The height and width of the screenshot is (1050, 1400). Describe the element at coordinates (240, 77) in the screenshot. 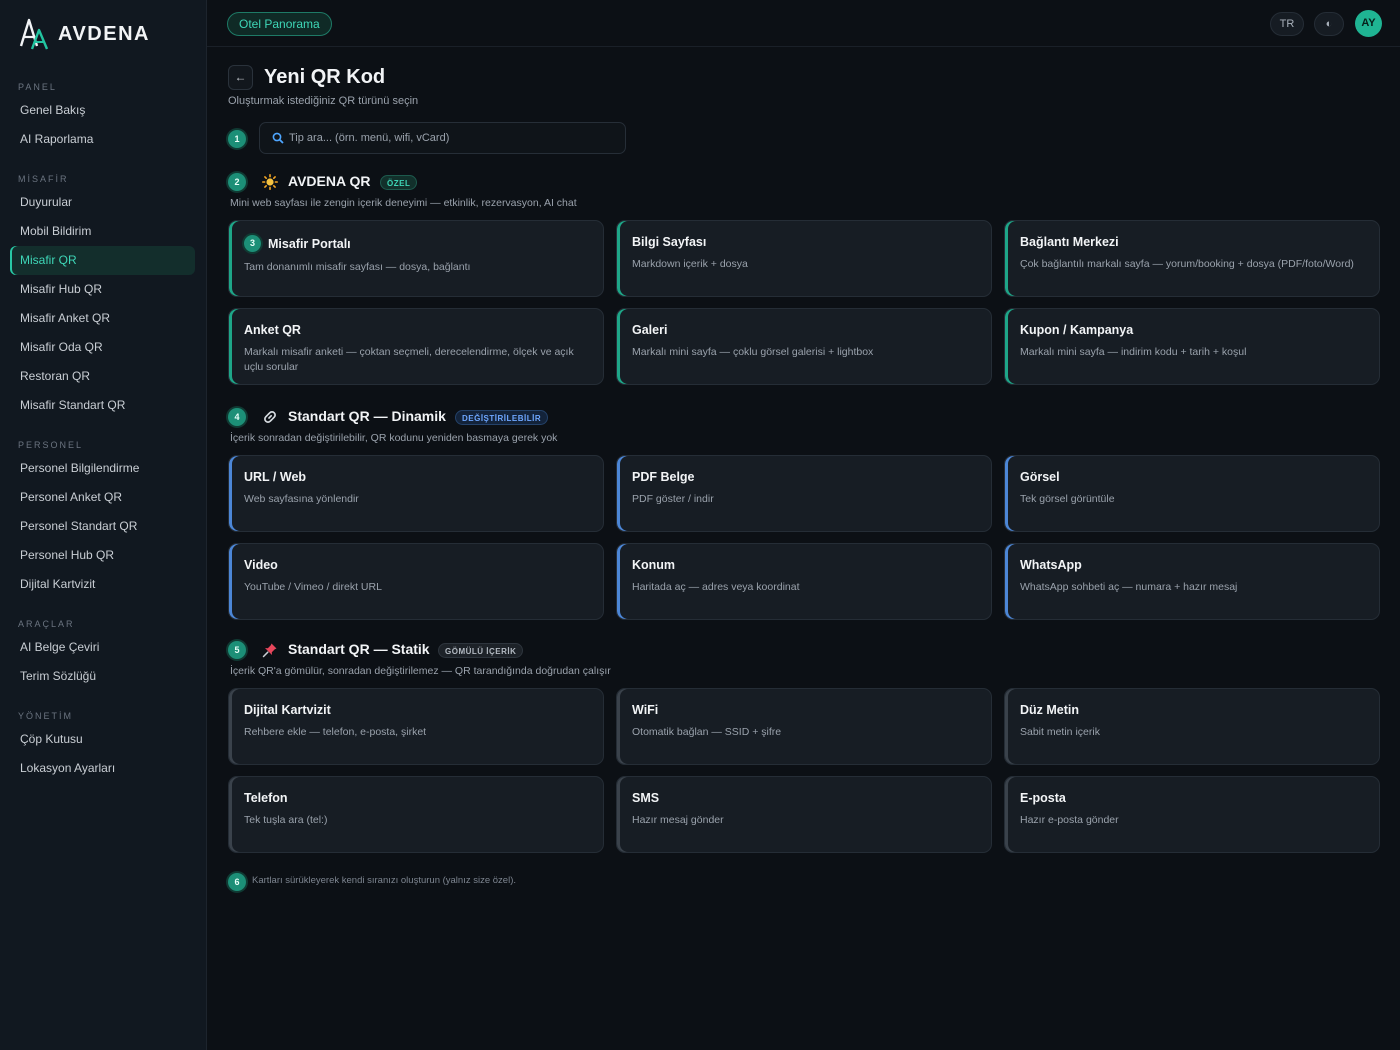

I see `back-button: ←` at that location.